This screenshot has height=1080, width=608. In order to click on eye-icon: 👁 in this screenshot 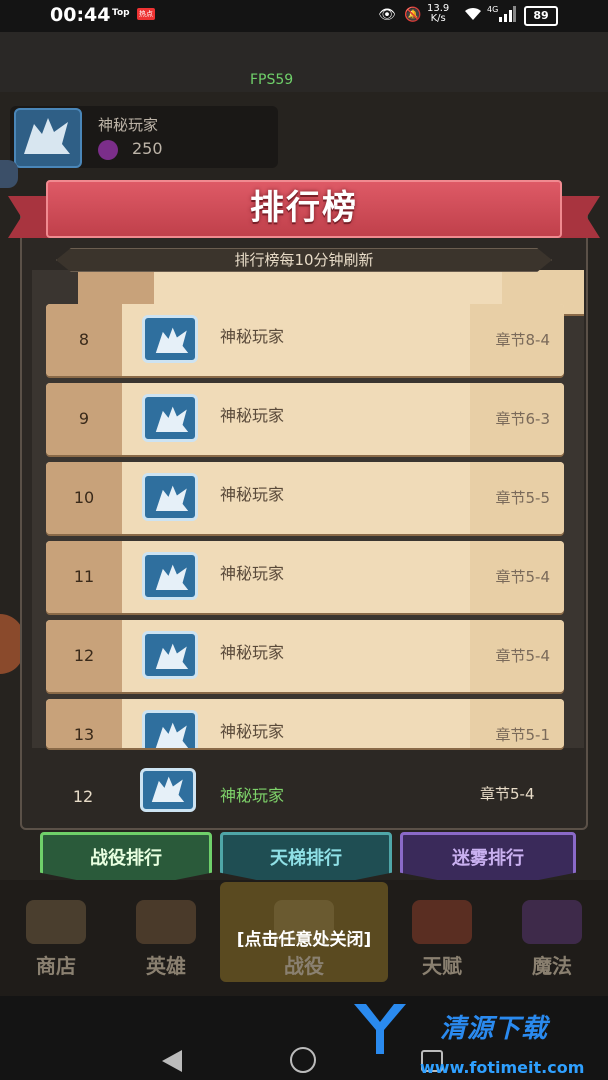, I will do `click(387, 15)`.